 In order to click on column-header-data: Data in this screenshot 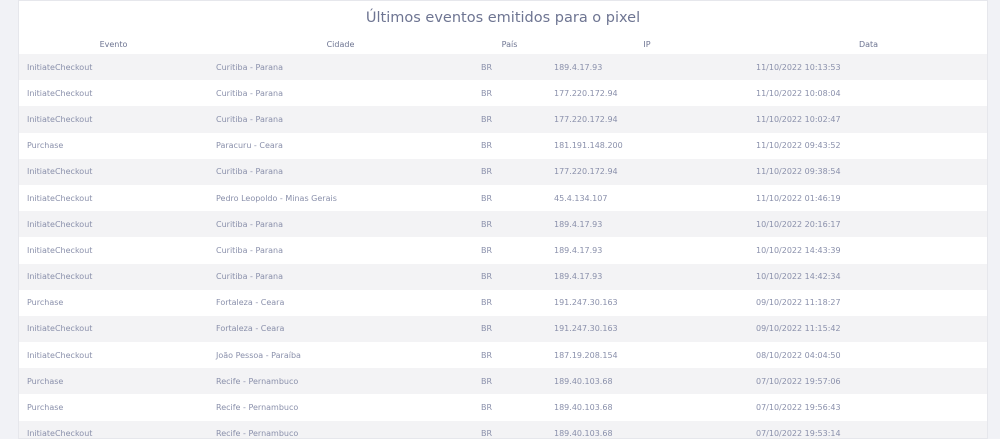, I will do `click(868, 44)`.